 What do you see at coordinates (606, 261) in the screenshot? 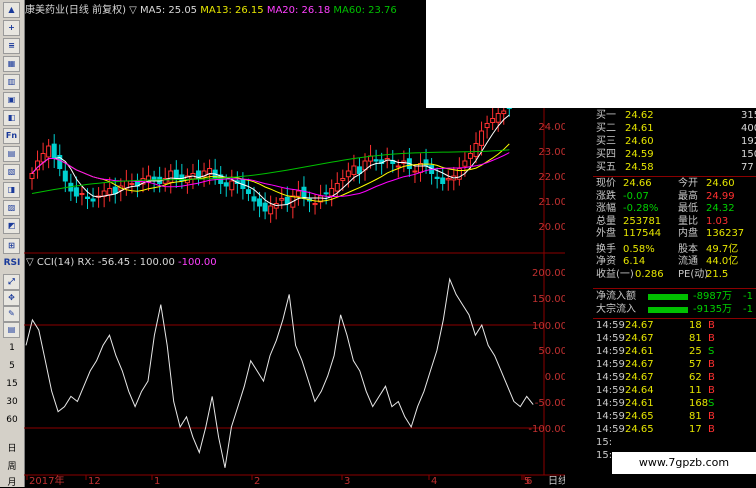
I see `quote-label: 净资` at bounding box center [606, 261].